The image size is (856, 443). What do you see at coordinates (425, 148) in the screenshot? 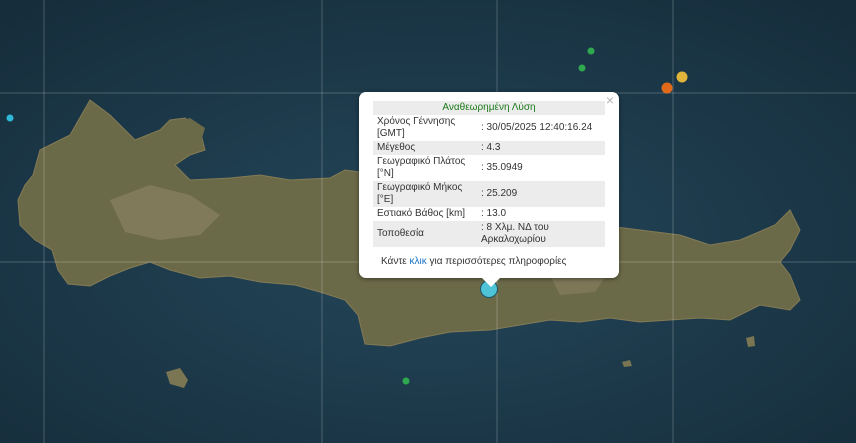
I see `detail-label: Μέγεθος` at bounding box center [425, 148].